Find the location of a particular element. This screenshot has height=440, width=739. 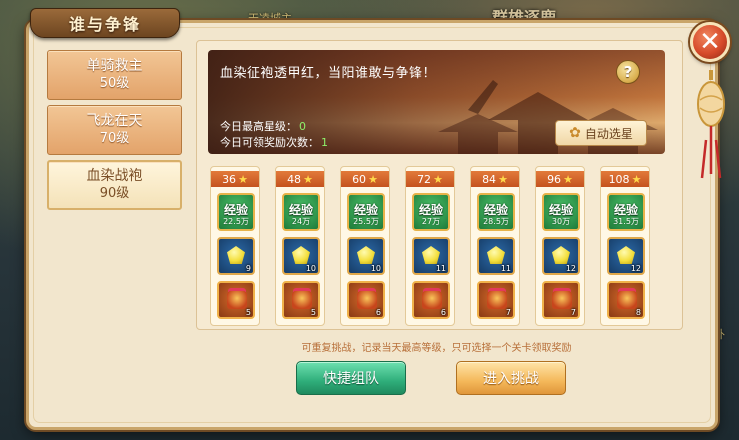

exp-reward: 经验 27万 is located at coordinates (431, 212).